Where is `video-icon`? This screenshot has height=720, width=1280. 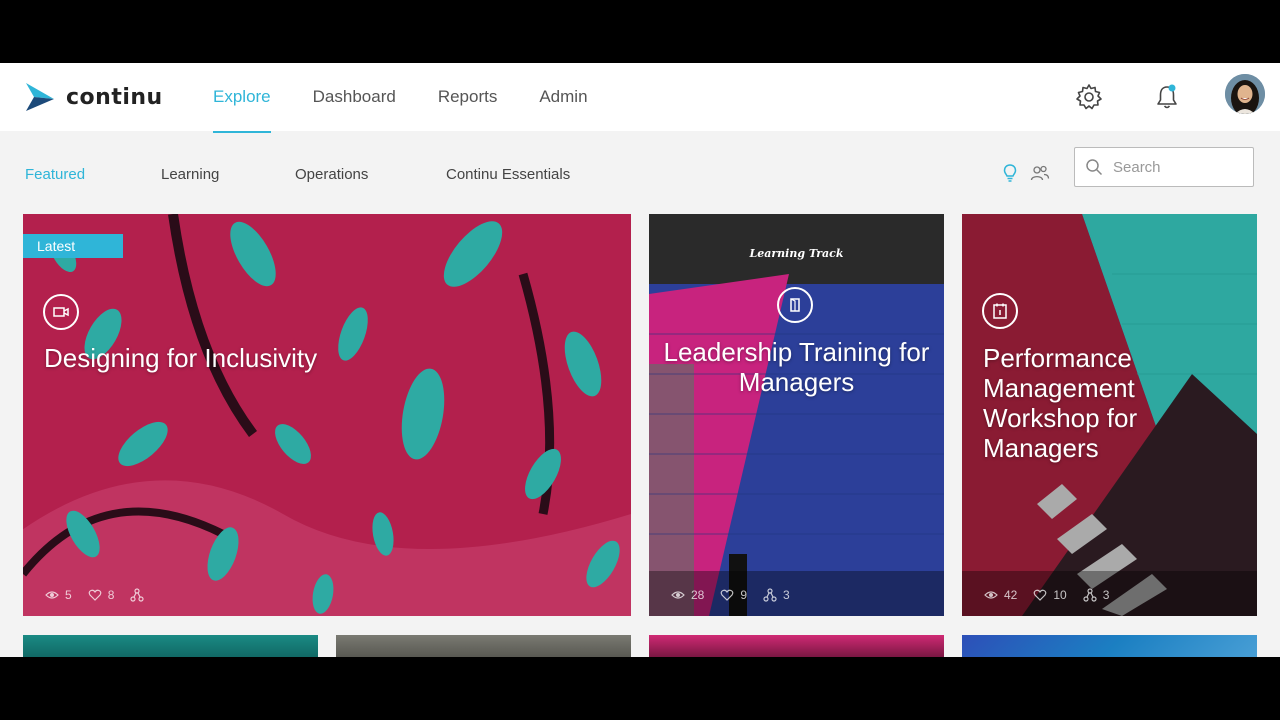 video-icon is located at coordinates (61, 312).